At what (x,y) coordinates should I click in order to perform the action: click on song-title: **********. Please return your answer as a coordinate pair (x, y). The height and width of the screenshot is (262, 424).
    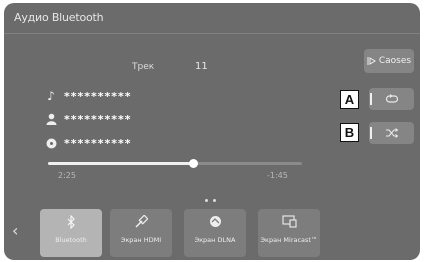
    Looking at the image, I should click on (98, 96).